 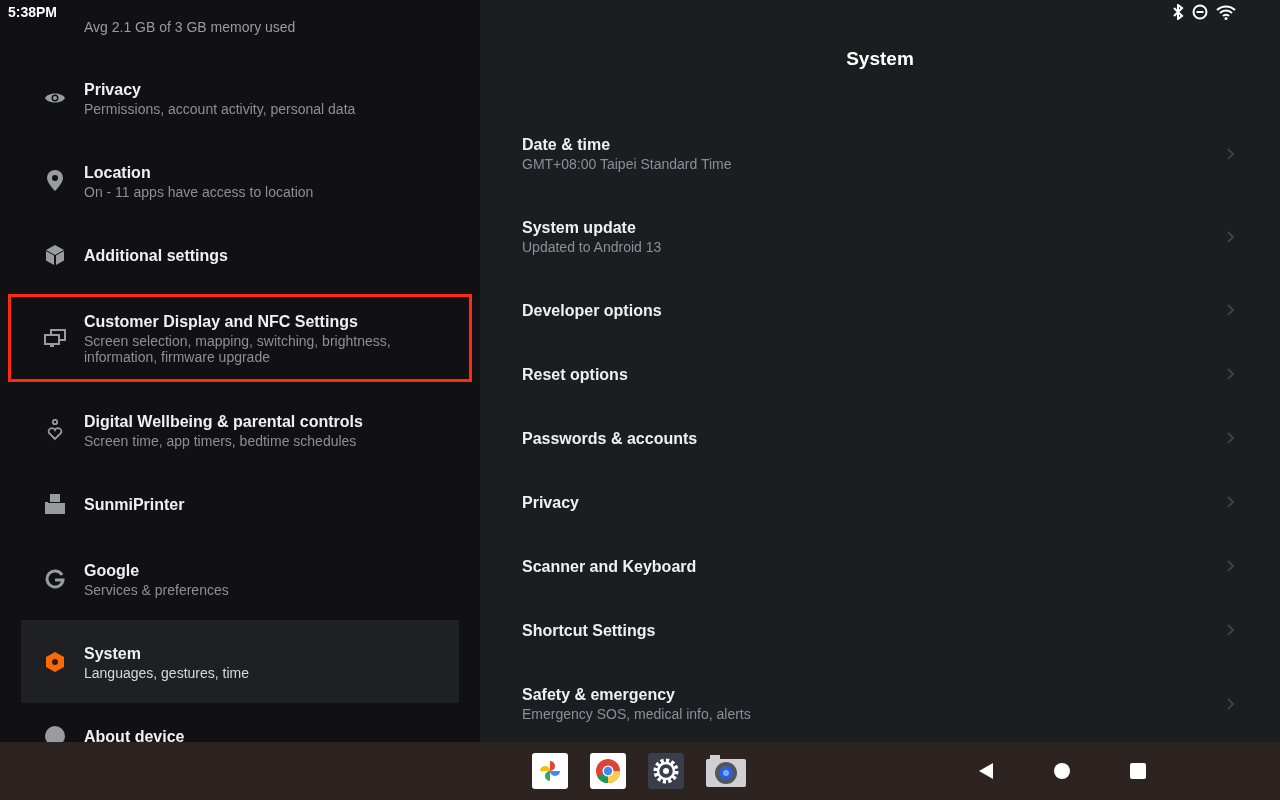 What do you see at coordinates (240, 578) in the screenshot?
I see `sidebar-item: Google Services & preferences` at bounding box center [240, 578].